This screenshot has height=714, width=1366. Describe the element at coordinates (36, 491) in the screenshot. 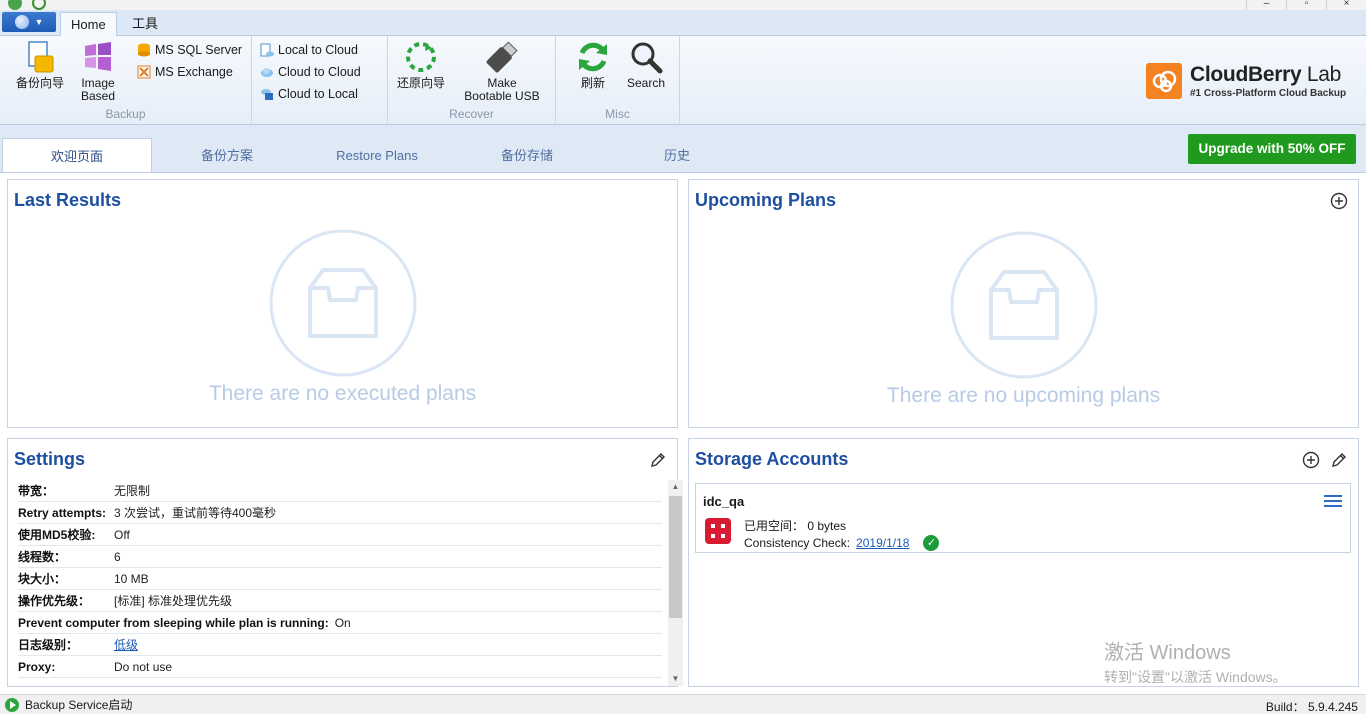

I see `settings-key: 带宽：` at that location.